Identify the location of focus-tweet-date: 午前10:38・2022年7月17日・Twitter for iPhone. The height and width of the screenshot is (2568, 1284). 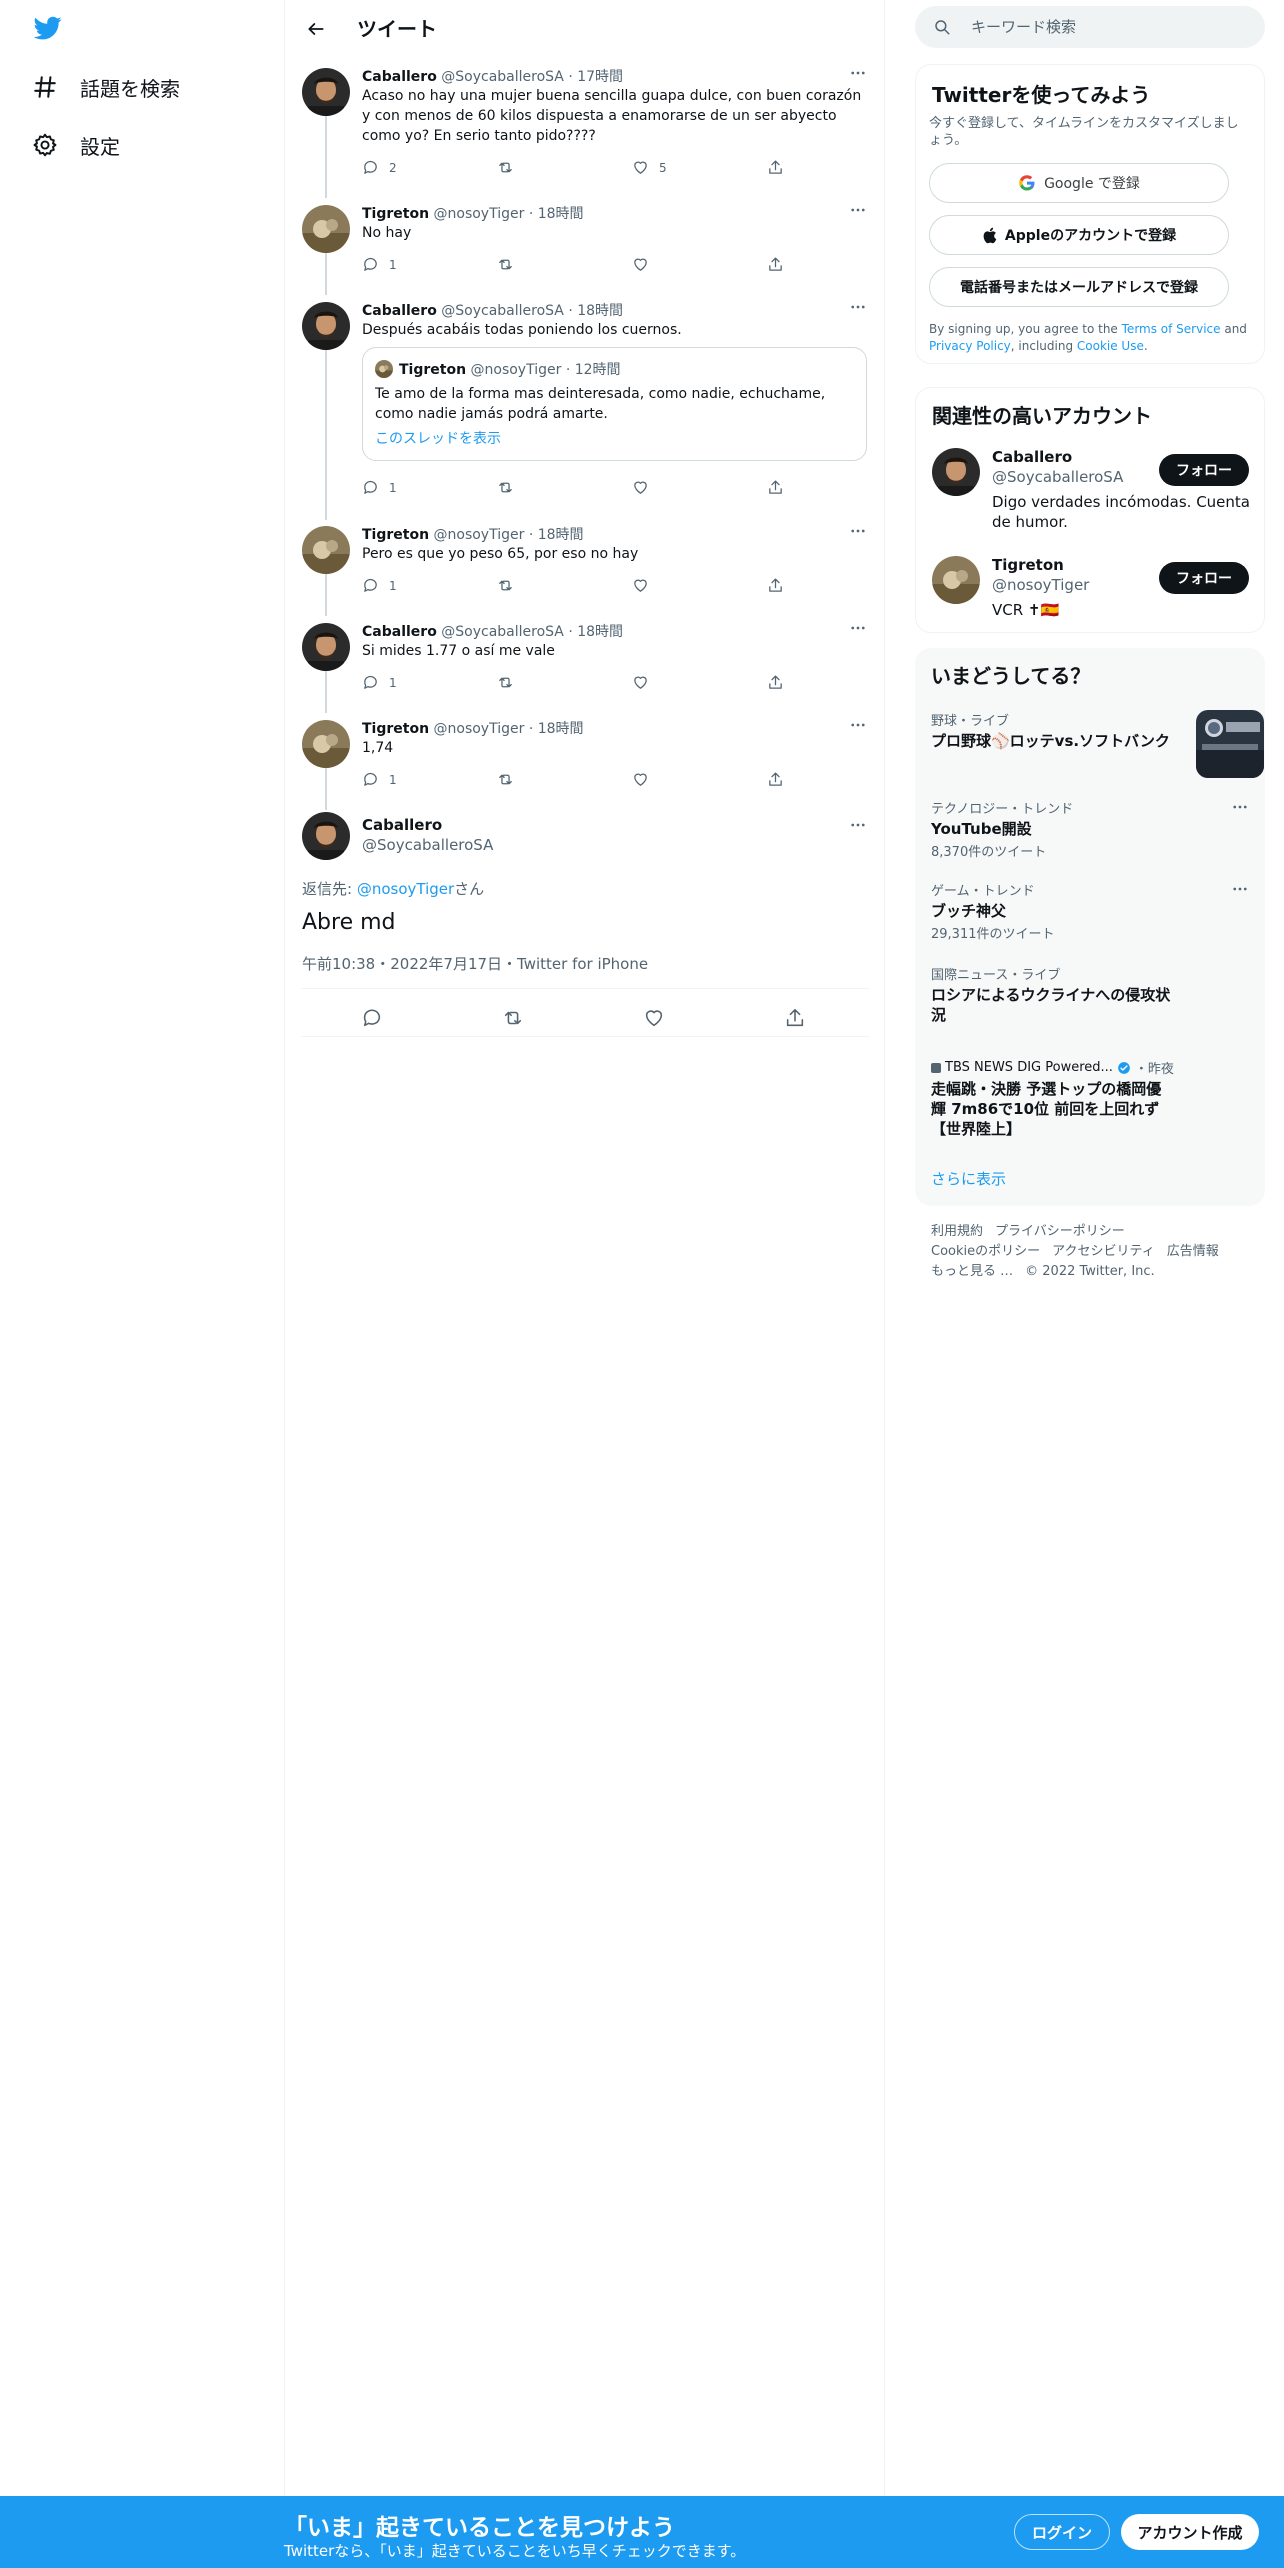
(475, 963).